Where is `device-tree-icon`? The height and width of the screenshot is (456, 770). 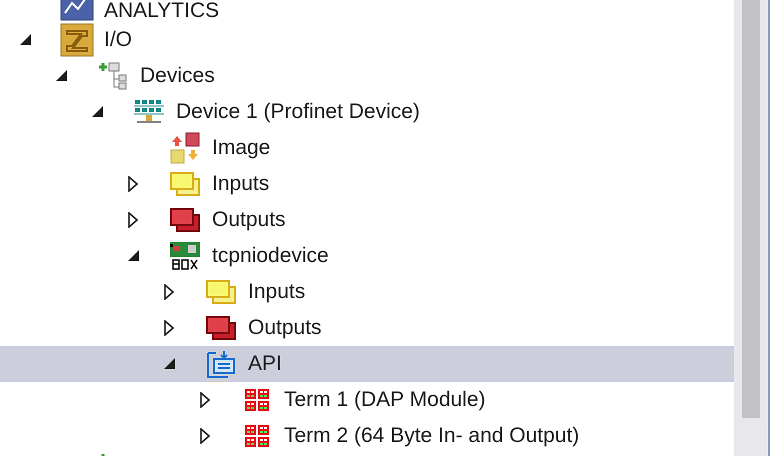 device-tree-icon is located at coordinates (113, 76).